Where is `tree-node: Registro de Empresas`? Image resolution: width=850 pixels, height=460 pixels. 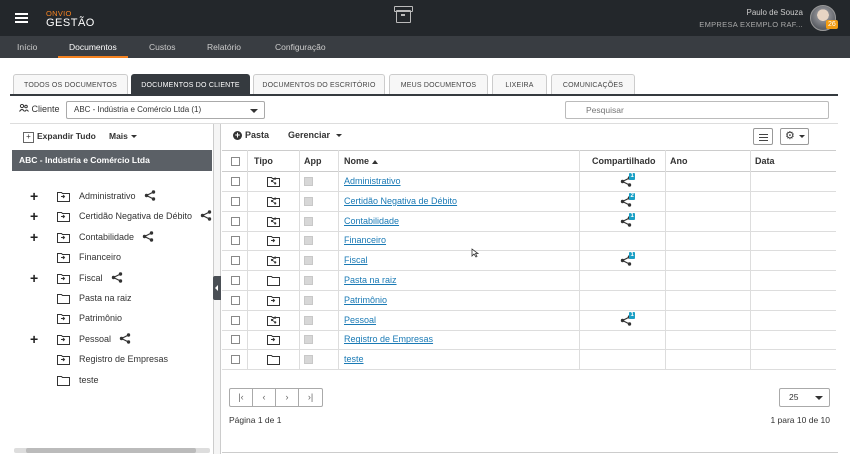 tree-node: Registro de Empresas is located at coordinates (122, 359).